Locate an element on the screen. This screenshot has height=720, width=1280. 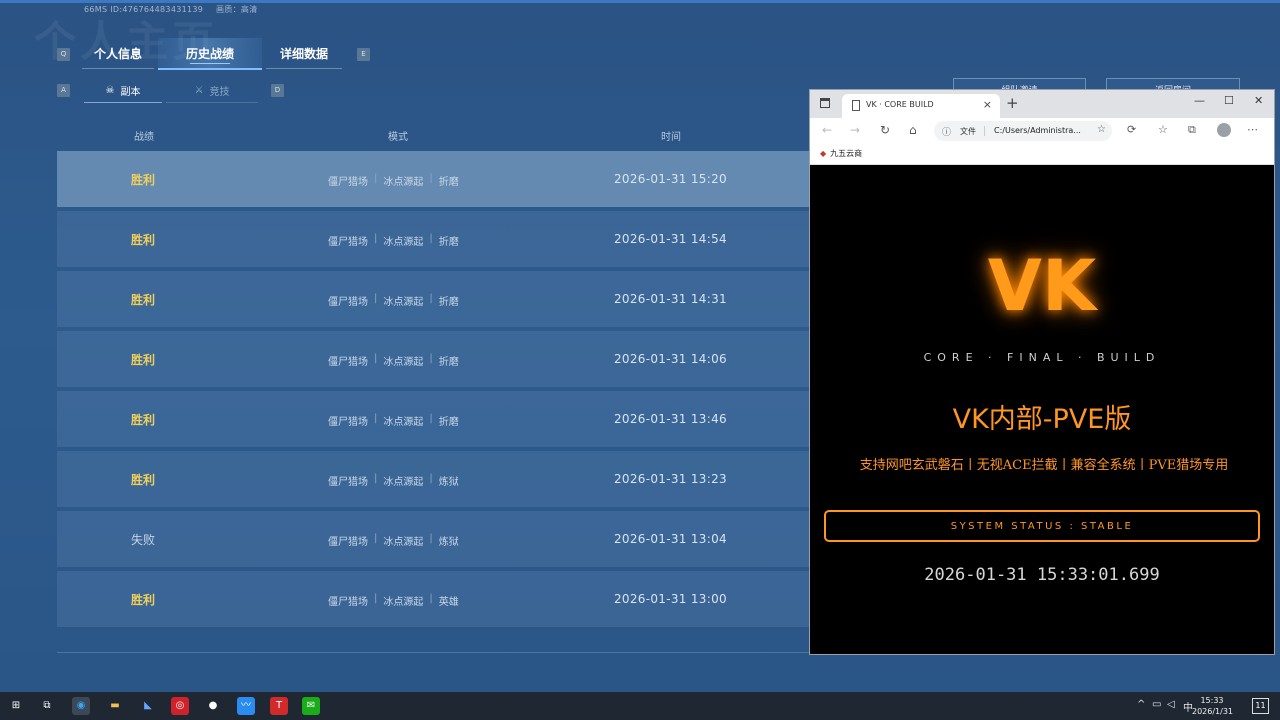
info-icon: ⓘ is located at coordinates (946, 131).